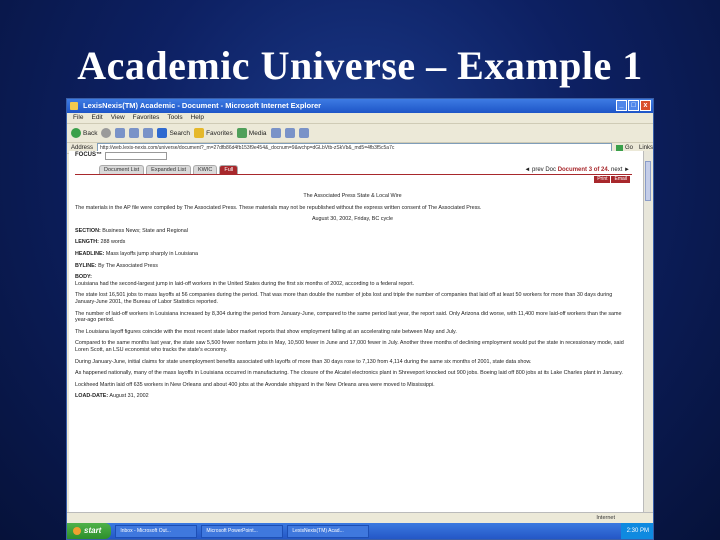 The image size is (720, 540). I want to click on prev-doc-link: ◄ prev Doc, so click(540, 170).